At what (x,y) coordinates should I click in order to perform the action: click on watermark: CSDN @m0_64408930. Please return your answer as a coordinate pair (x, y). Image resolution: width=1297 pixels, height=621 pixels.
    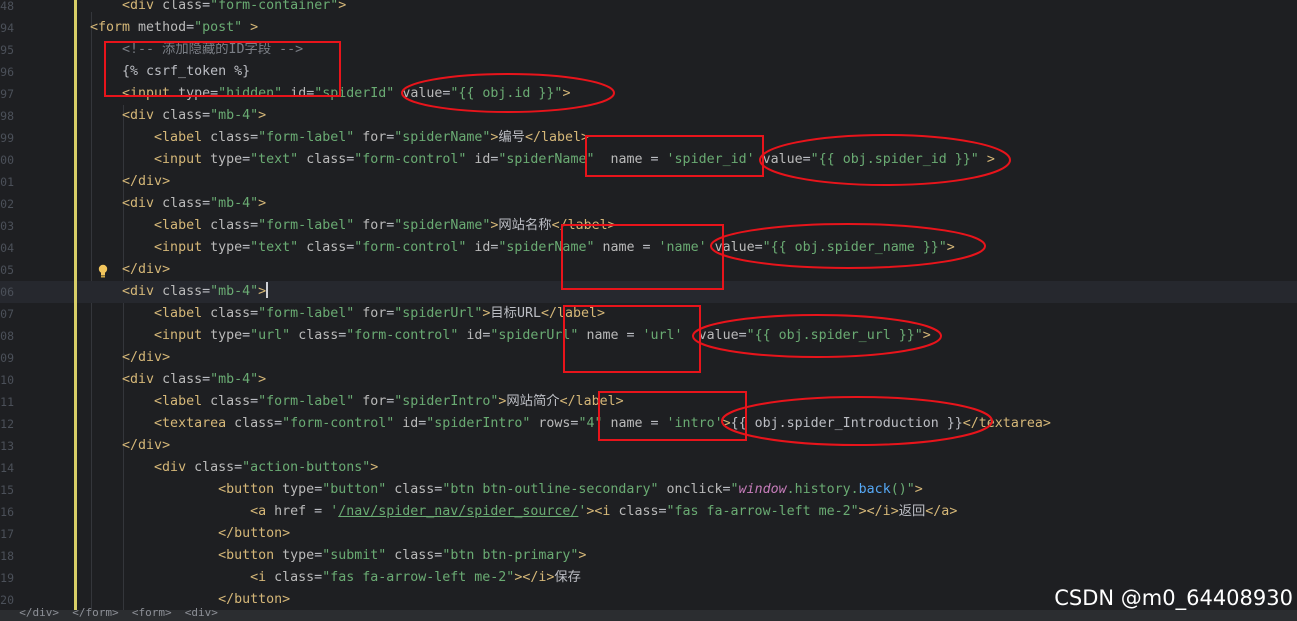
    Looking at the image, I should click on (1173, 598).